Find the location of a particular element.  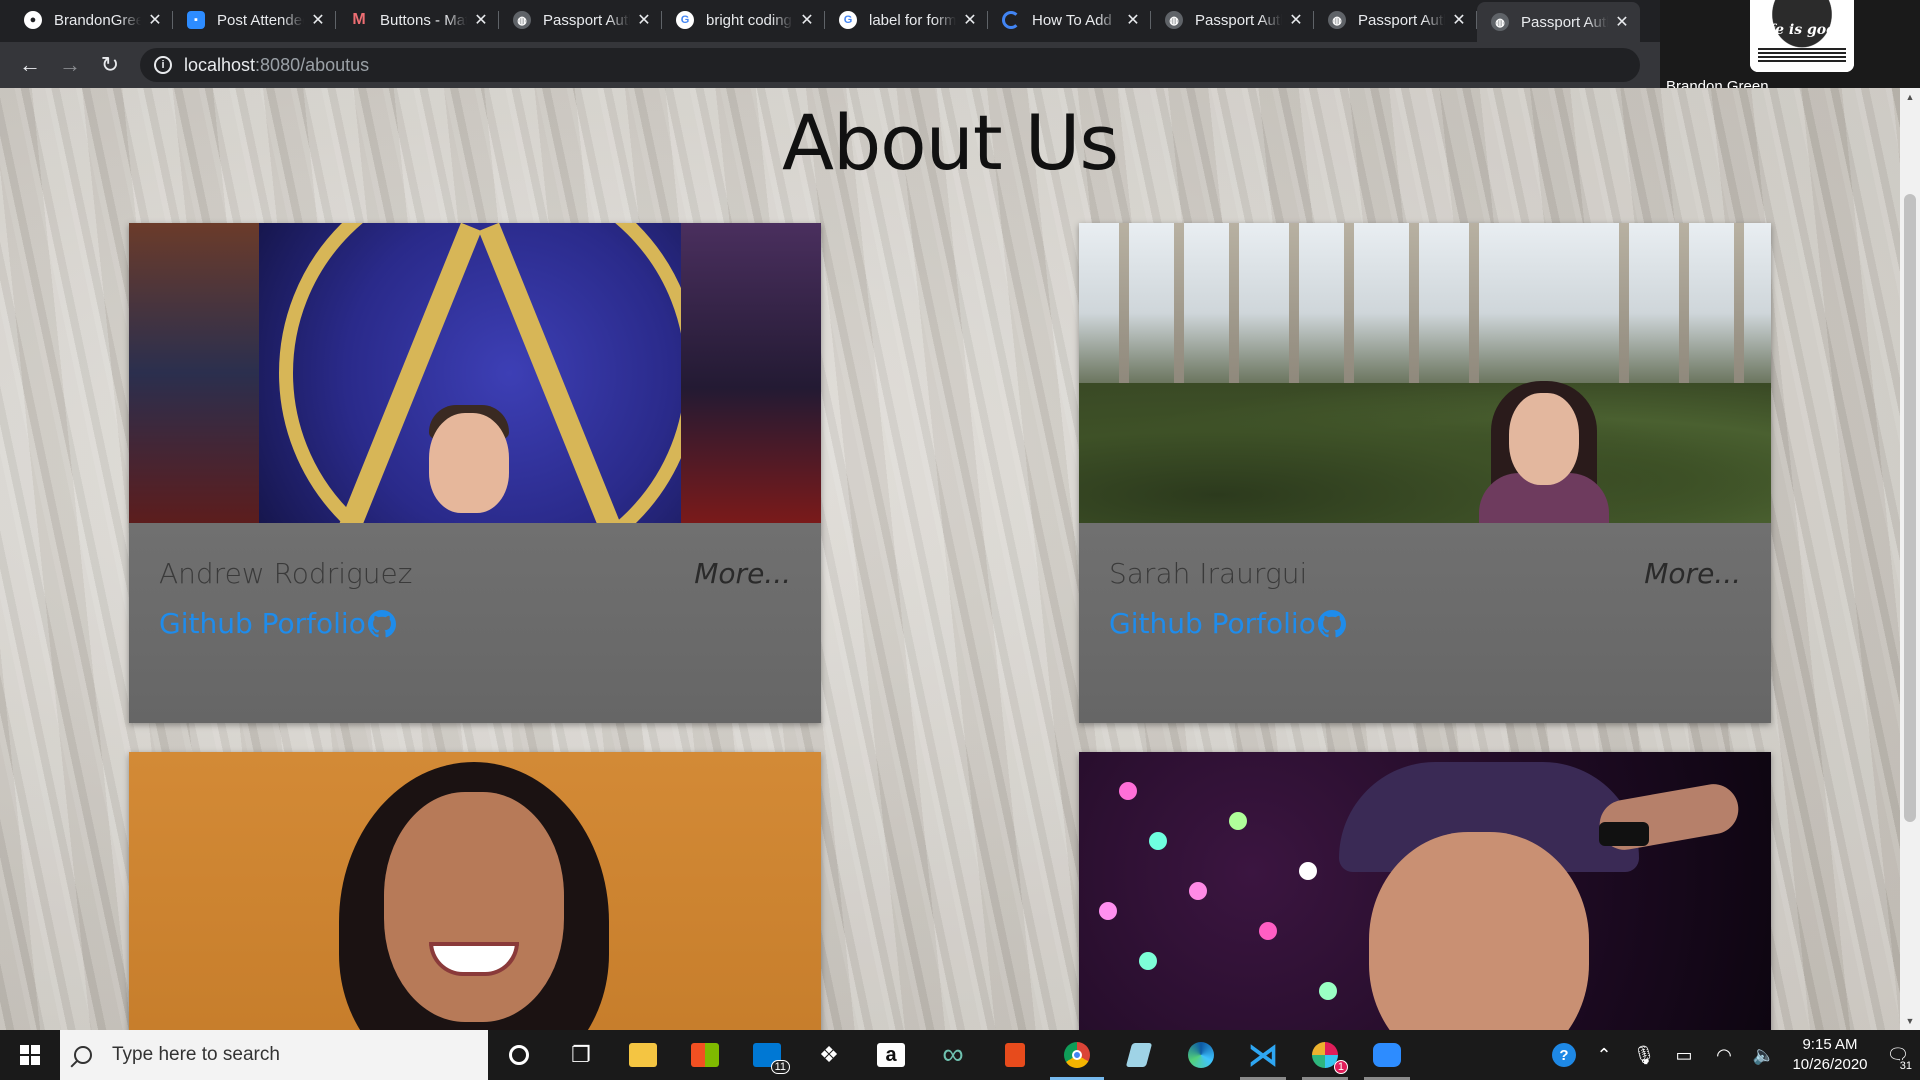

tab-label-for-form: G label for form ✕ is located at coordinates (906, 20).